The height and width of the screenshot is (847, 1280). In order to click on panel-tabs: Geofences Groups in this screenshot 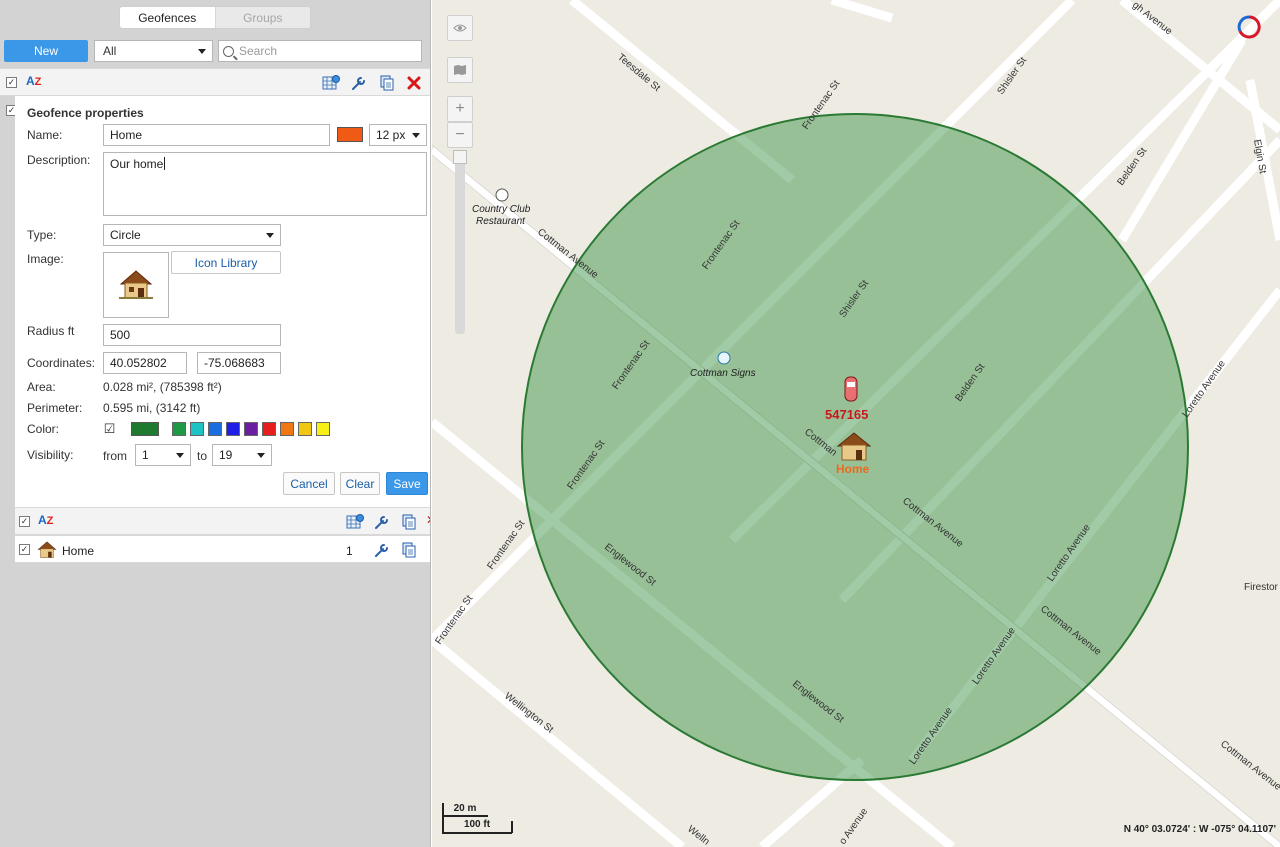, I will do `click(215, 17)`.